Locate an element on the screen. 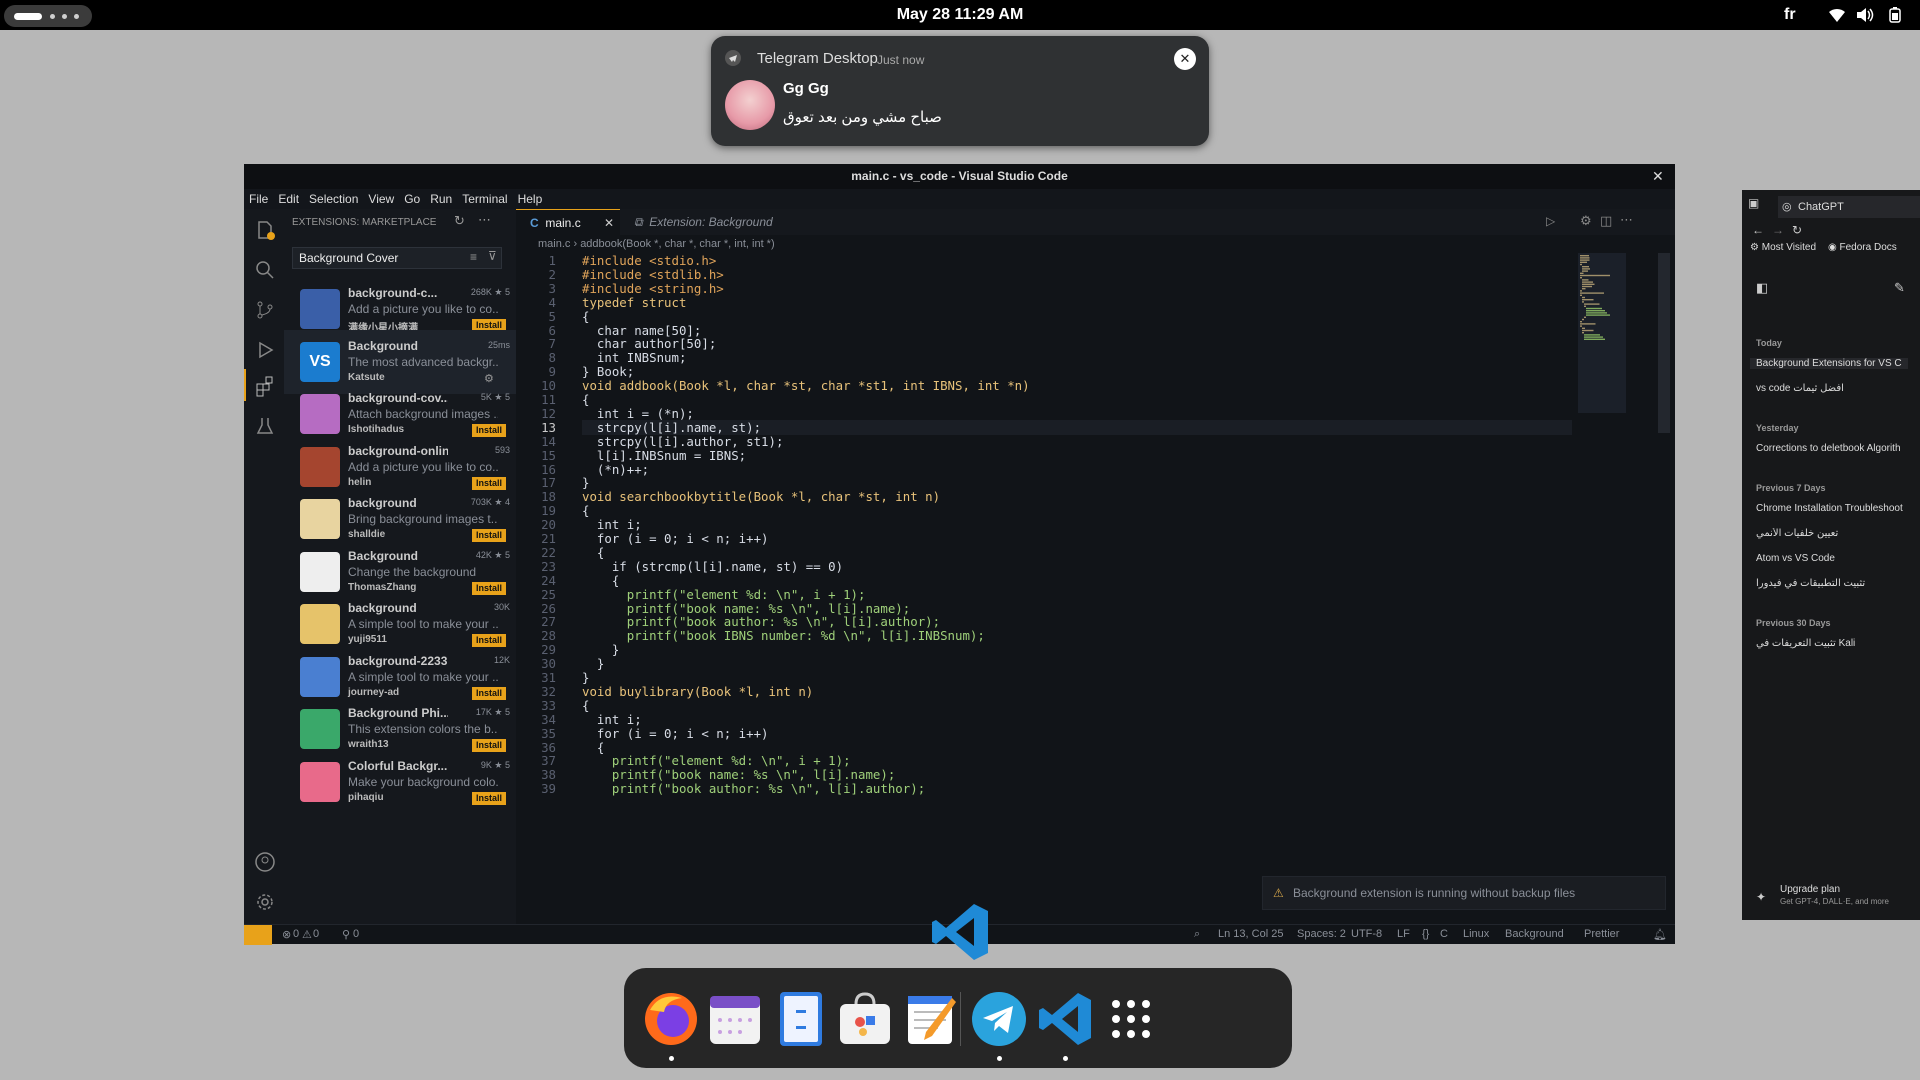  warning-count: 0 is located at coordinates (316, 934).